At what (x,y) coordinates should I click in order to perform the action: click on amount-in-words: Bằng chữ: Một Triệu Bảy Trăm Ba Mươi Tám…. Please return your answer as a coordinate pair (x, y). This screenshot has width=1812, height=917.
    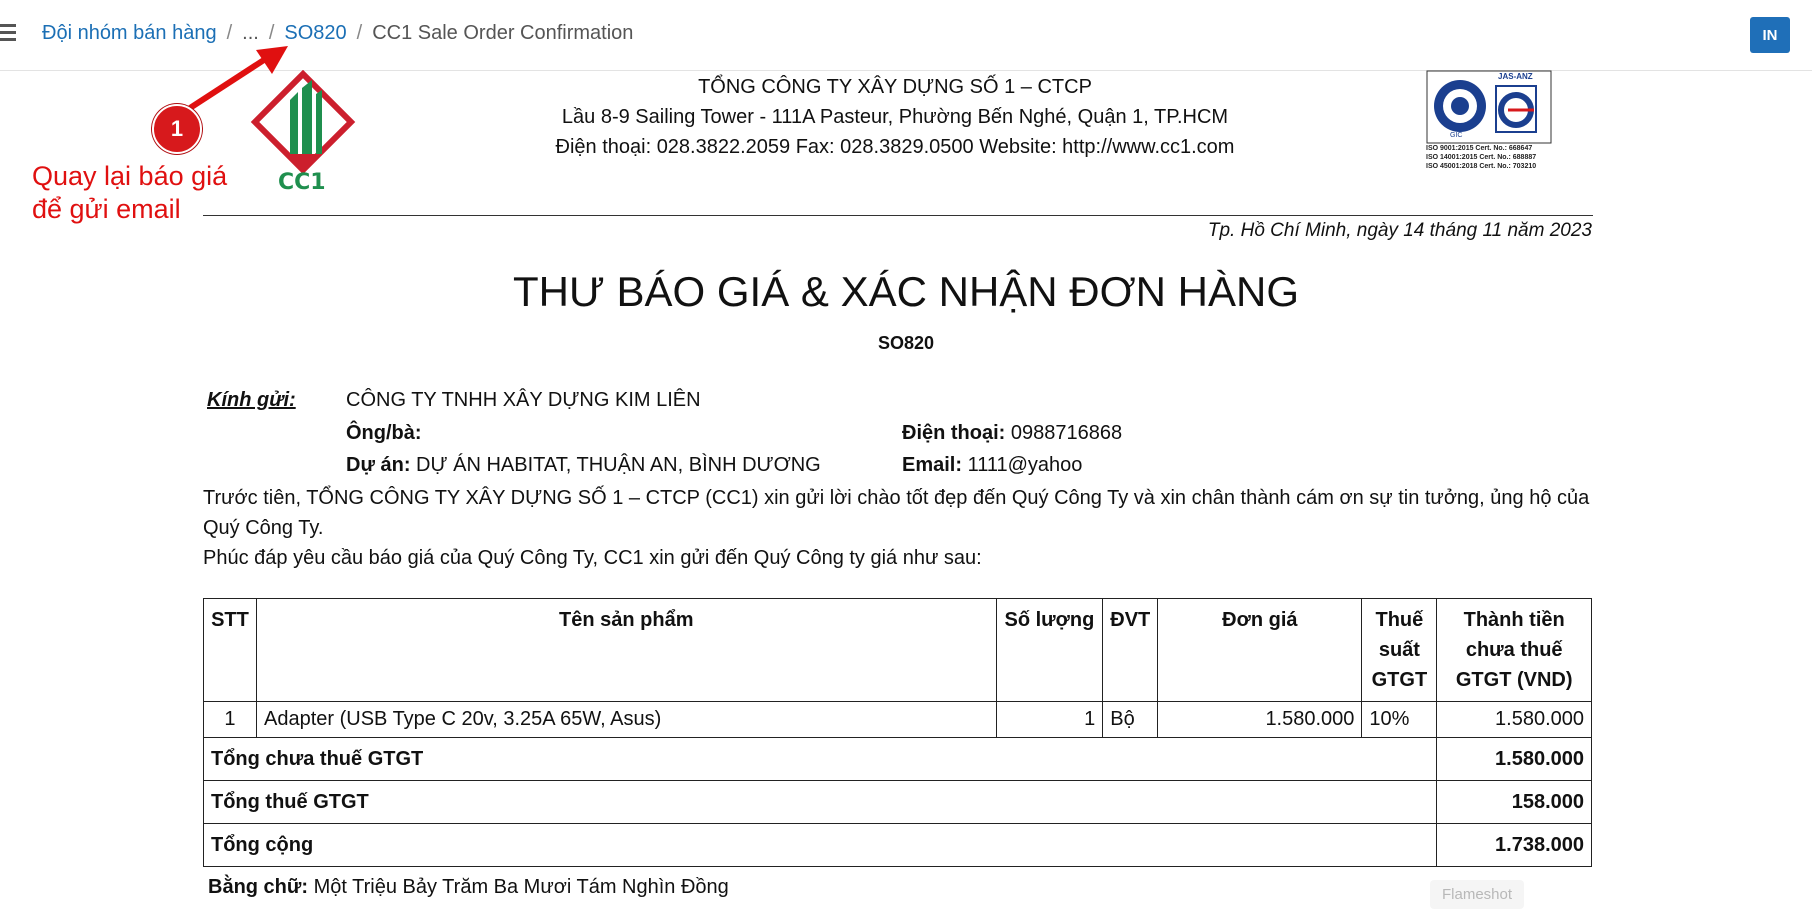
    Looking at the image, I should click on (468, 887).